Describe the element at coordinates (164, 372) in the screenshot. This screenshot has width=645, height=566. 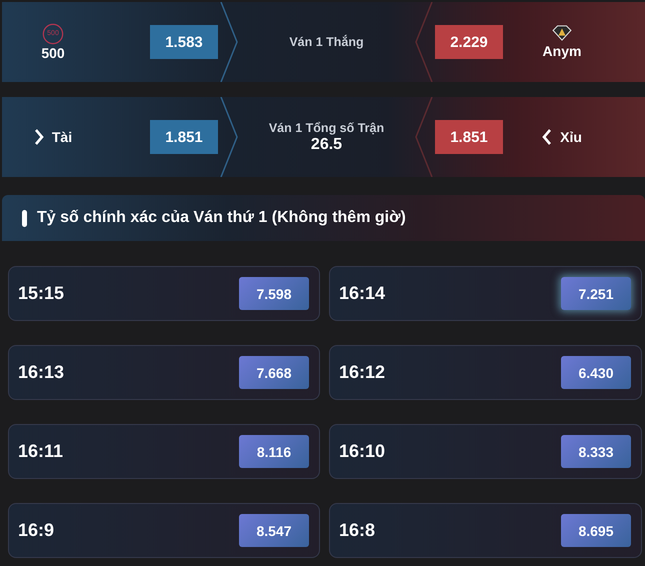
I see `score-card: 16:13 7.668` at that location.